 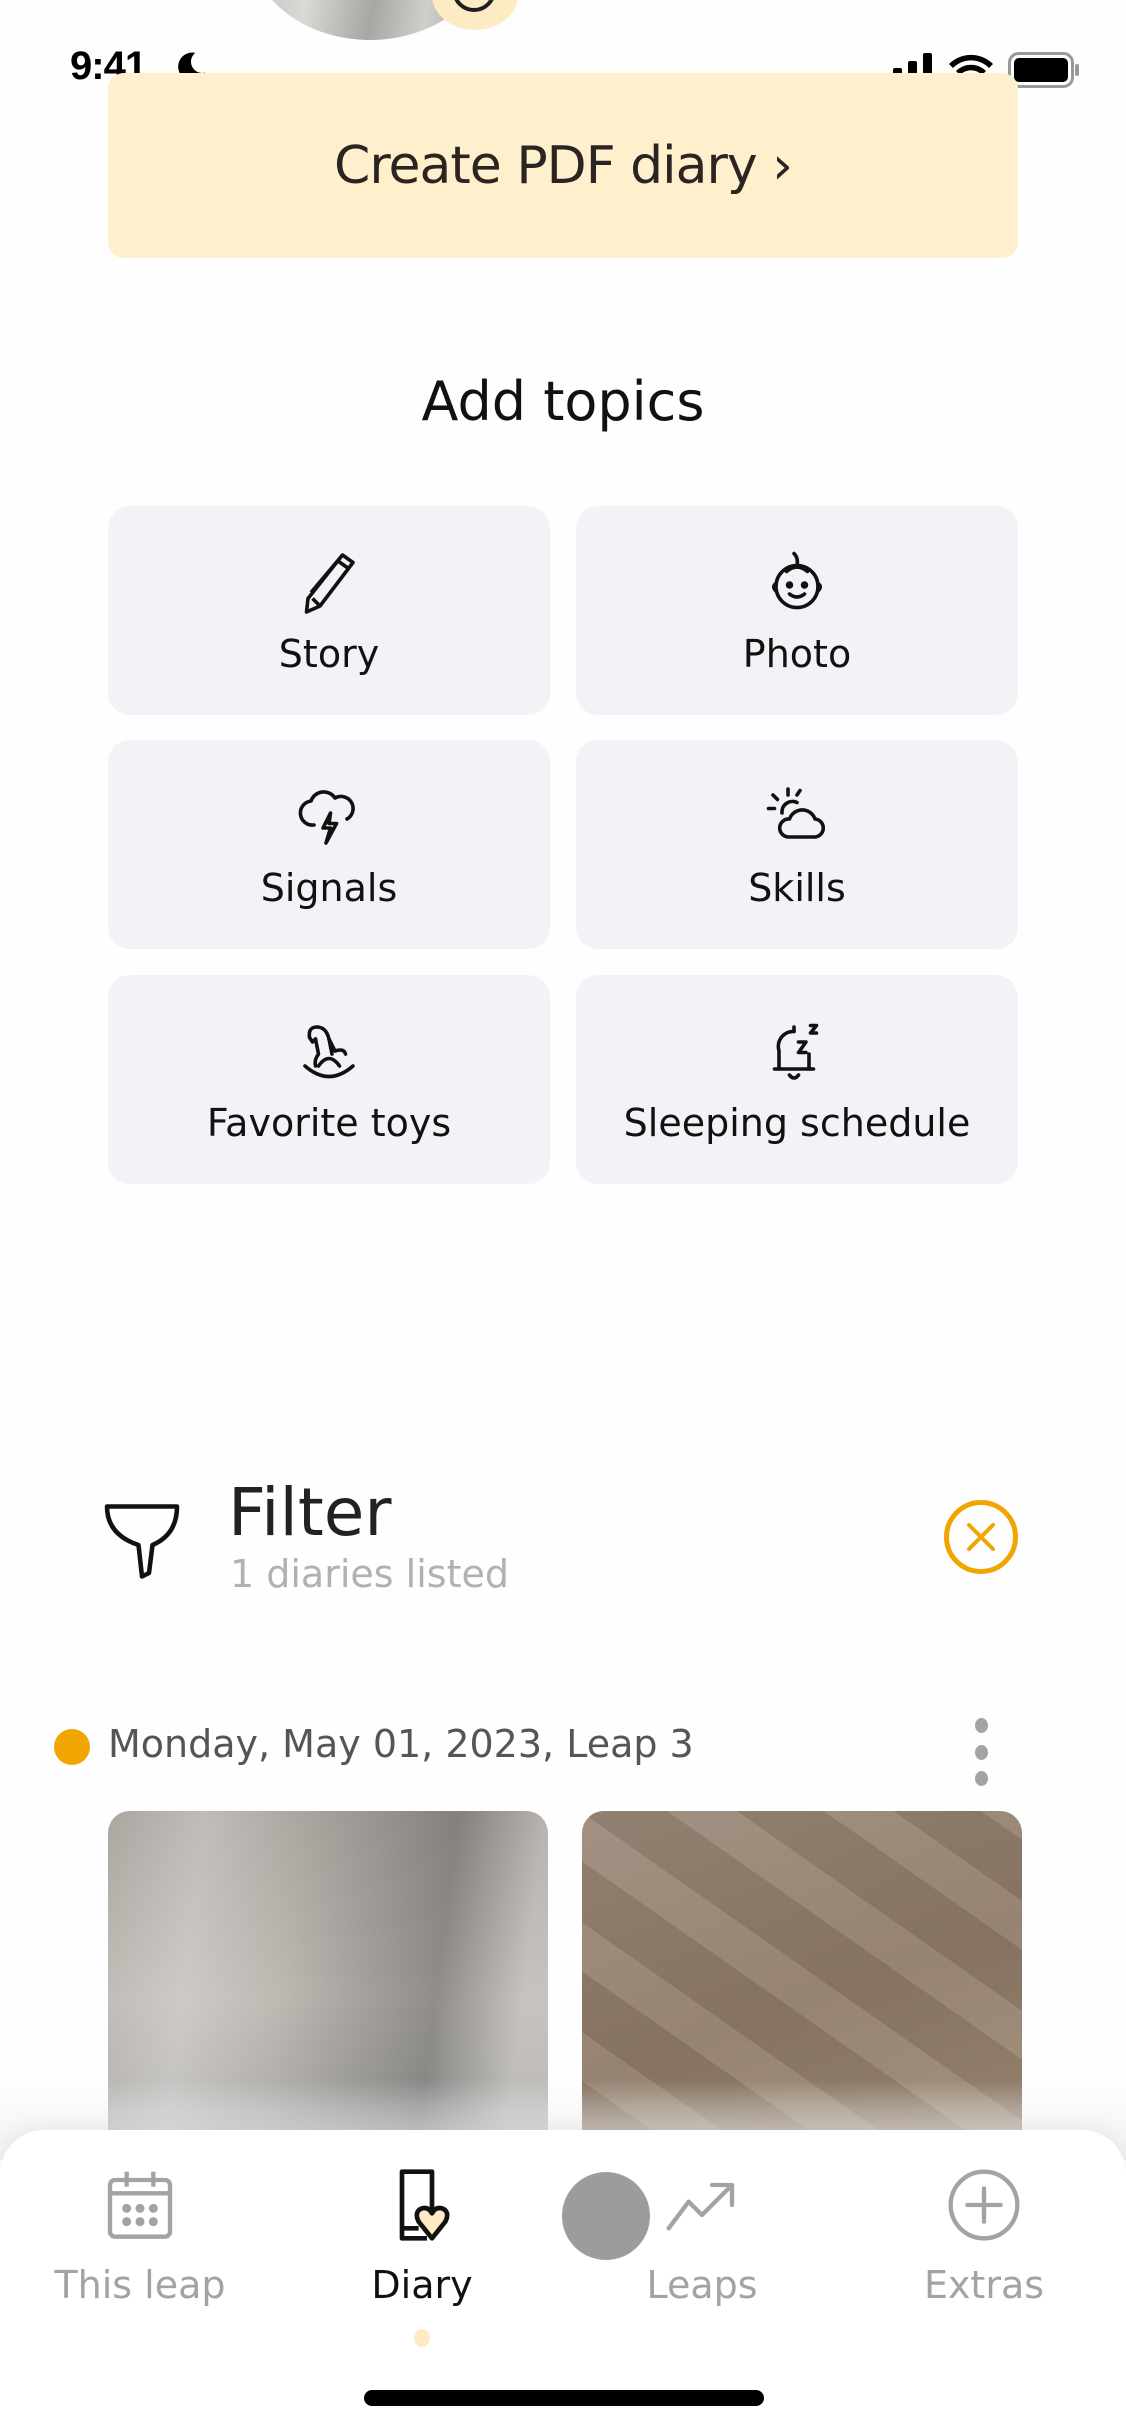 What do you see at coordinates (606, 2216) in the screenshot?
I see `touch-indicator` at bounding box center [606, 2216].